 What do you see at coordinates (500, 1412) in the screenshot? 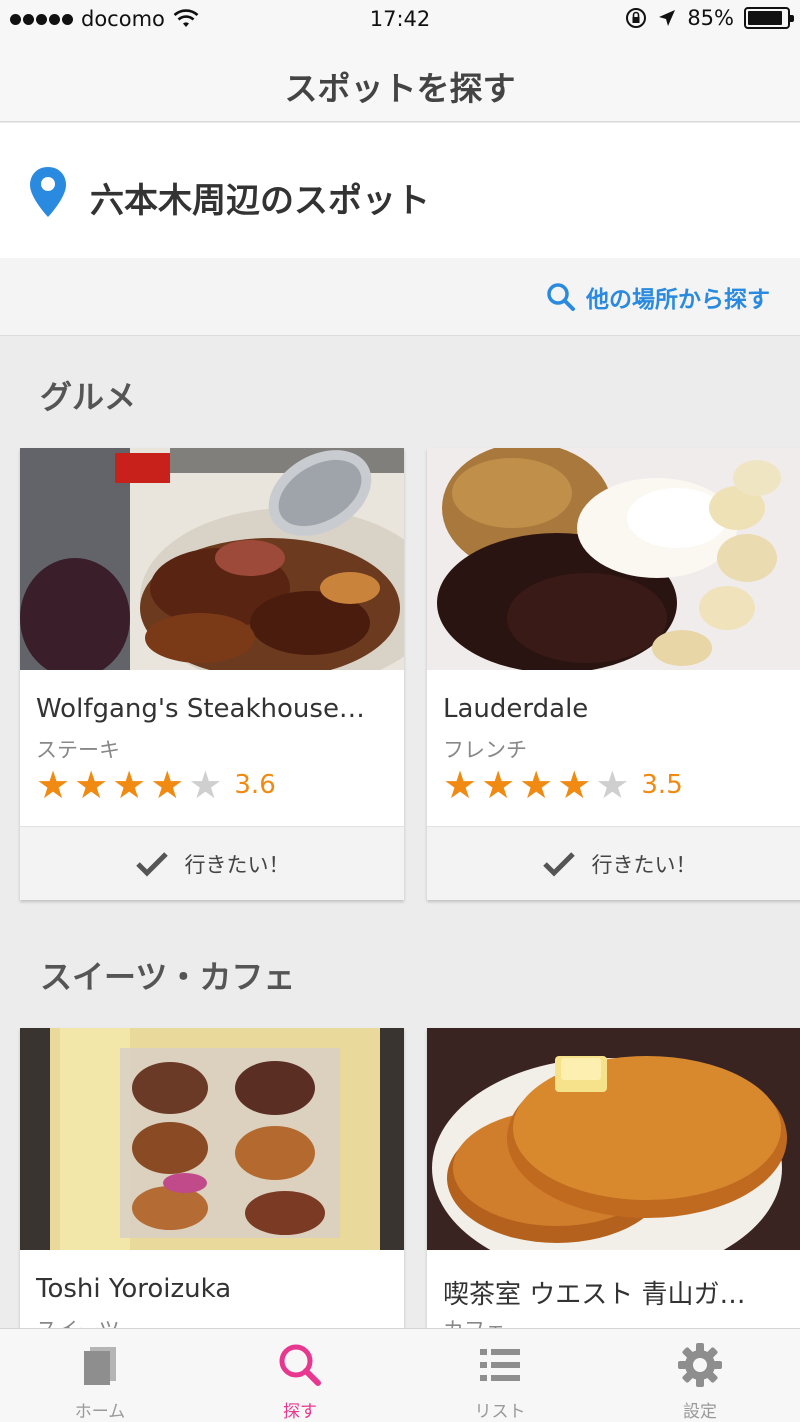
I see `tab-label: リスト` at bounding box center [500, 1412].